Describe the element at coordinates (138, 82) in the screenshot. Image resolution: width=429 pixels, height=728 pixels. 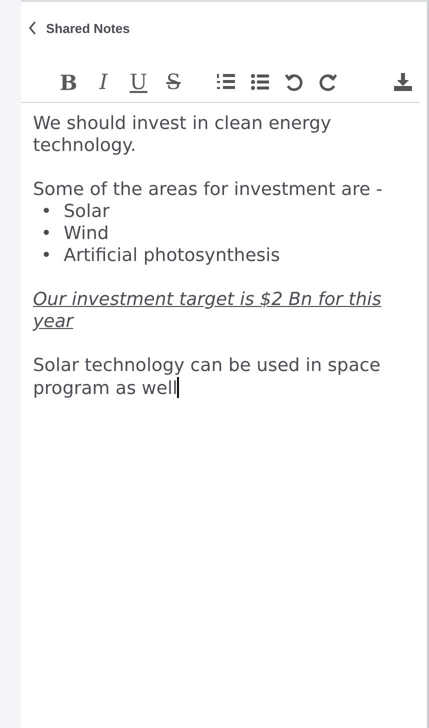
I see `underline-button: U` at that location.